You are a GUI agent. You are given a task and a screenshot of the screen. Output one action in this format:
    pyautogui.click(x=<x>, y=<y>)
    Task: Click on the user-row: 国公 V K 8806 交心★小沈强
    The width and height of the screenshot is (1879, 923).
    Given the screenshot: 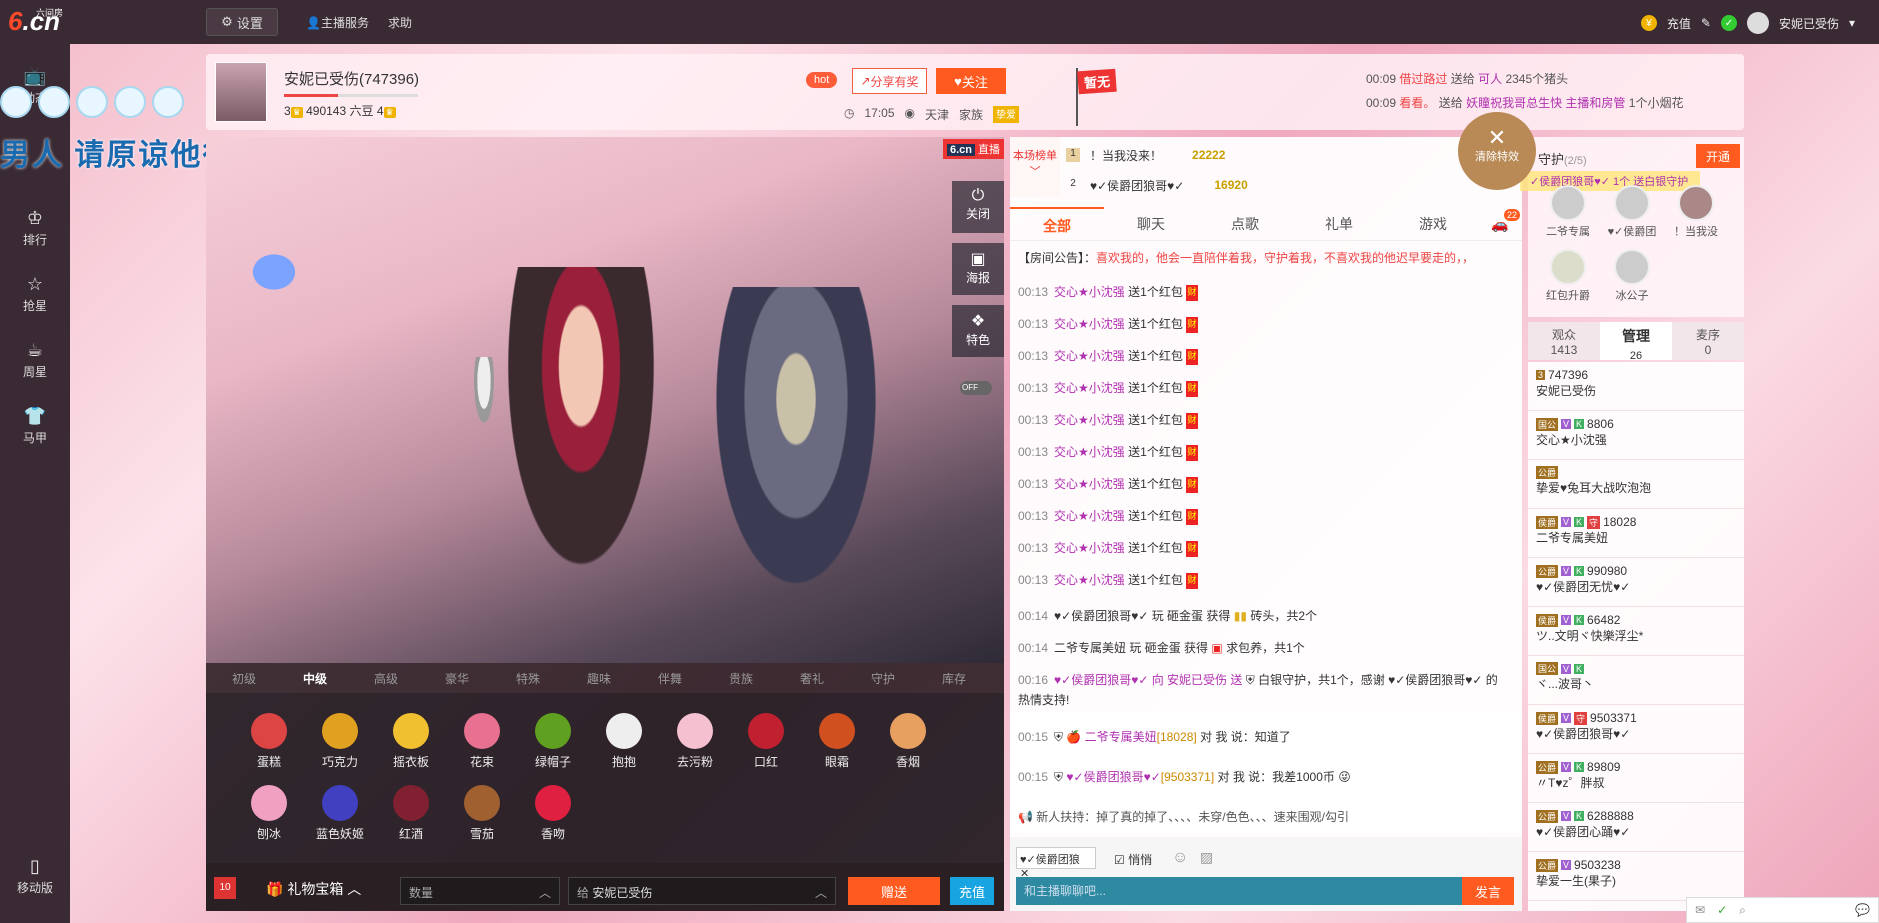 What is the action you would take?
    pyautogui.click(x=1636, y=435)
    